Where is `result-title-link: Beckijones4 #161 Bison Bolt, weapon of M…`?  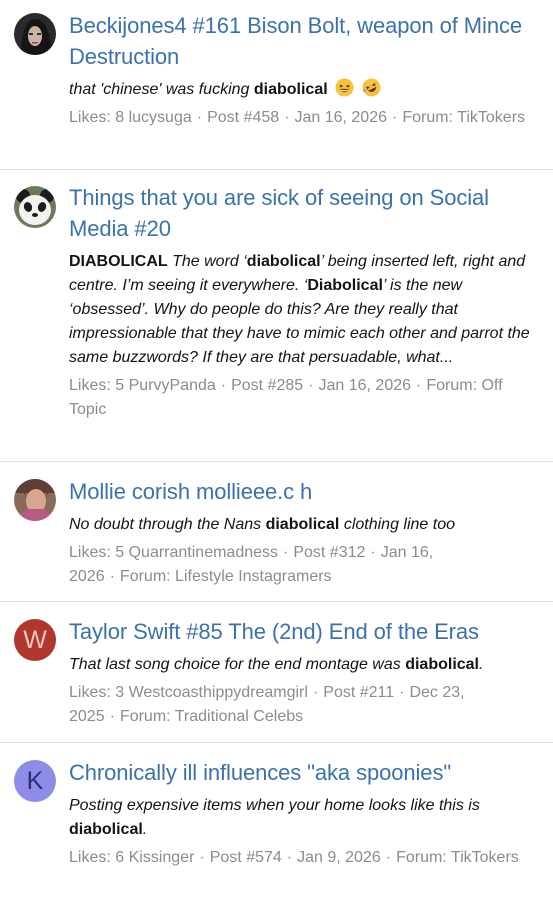 result-title-link: Beckijones4 #161 Bison Bolt, weapon of M… is located at coordinates (303, 41).